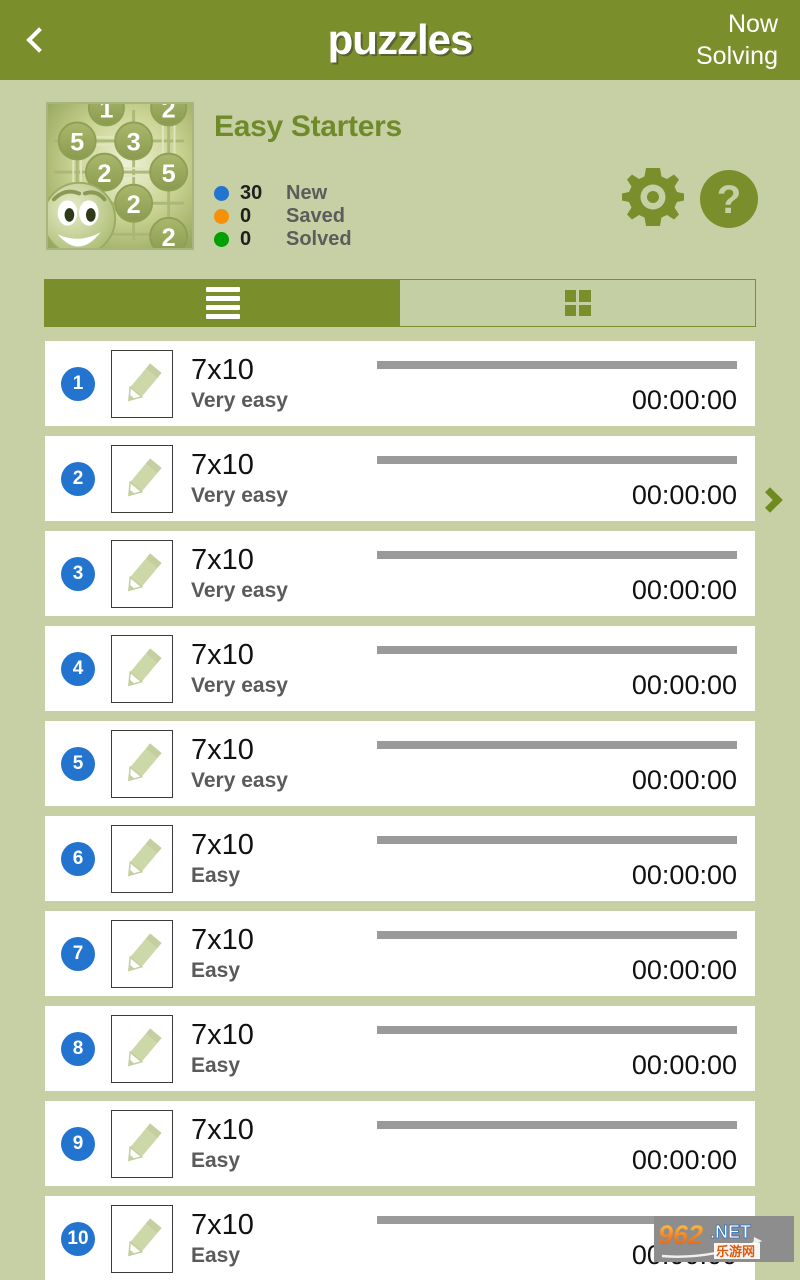 Image resolution: width=800 pixels, height=1280 pixels. Describe the element at coordinates (730, 1232) in the screenshot. I see `watermark-suffix: .NET` at that location.